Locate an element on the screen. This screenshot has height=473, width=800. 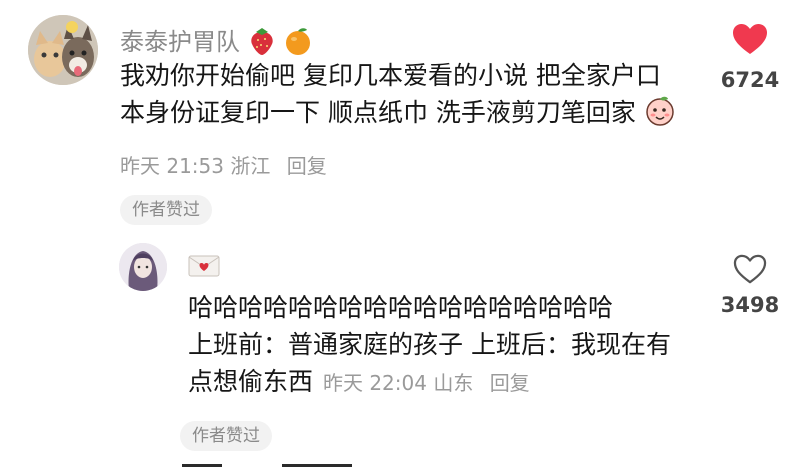
comment-1-meta: 昨天 21:53 浙江 回复 is located at coordinates (223, 164).